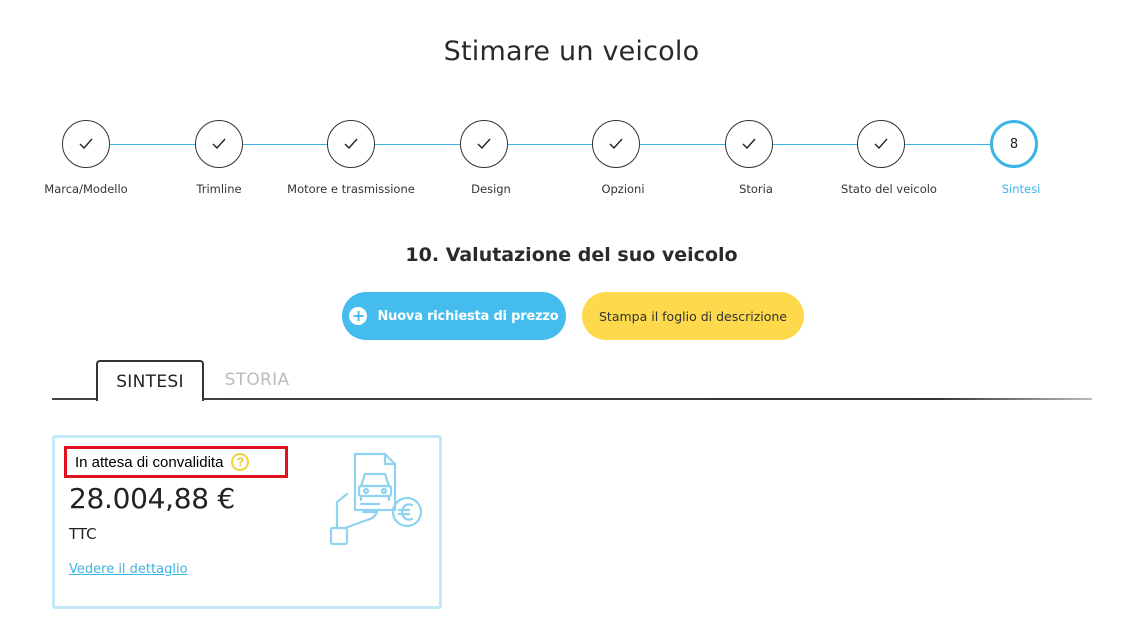  What do you see at coordinates (572, 399) in the screenshot?
I see `tabs-underline` at bounding box center [572, 399].